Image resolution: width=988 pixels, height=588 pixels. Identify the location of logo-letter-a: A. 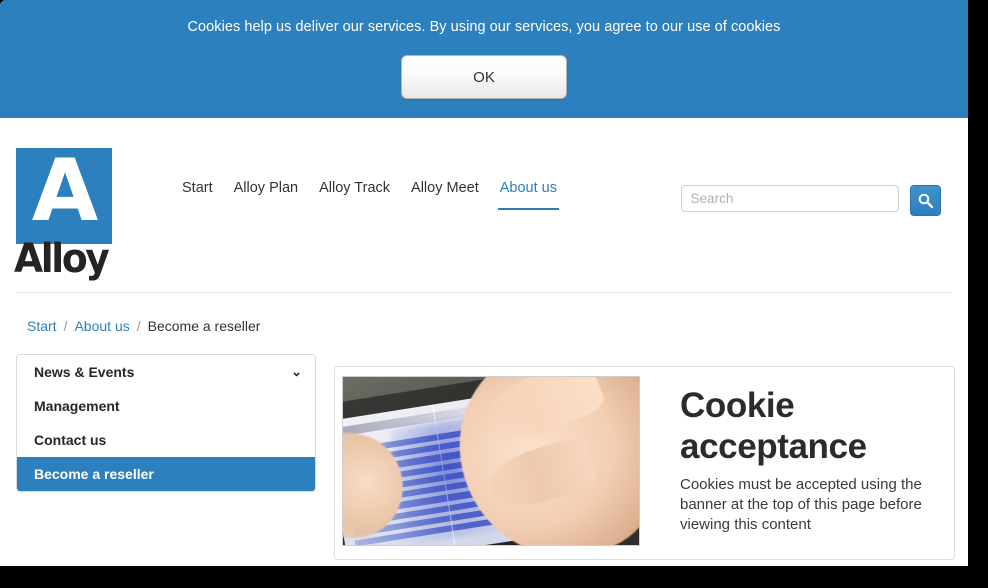
(65, 191).